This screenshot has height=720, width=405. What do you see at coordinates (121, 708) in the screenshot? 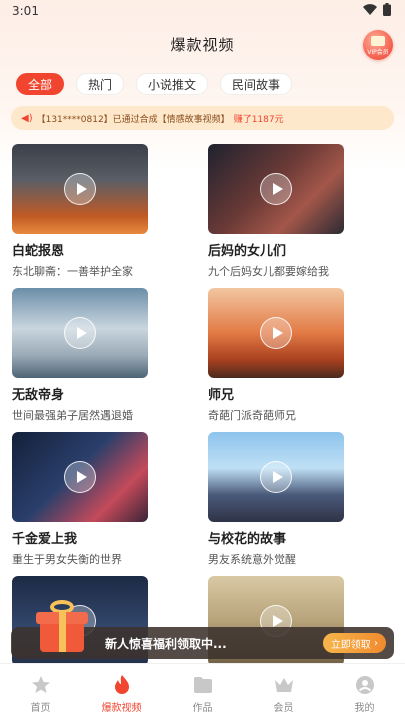
I see `tabbar-label: 爆款视频` at bounding box center [121, 708].